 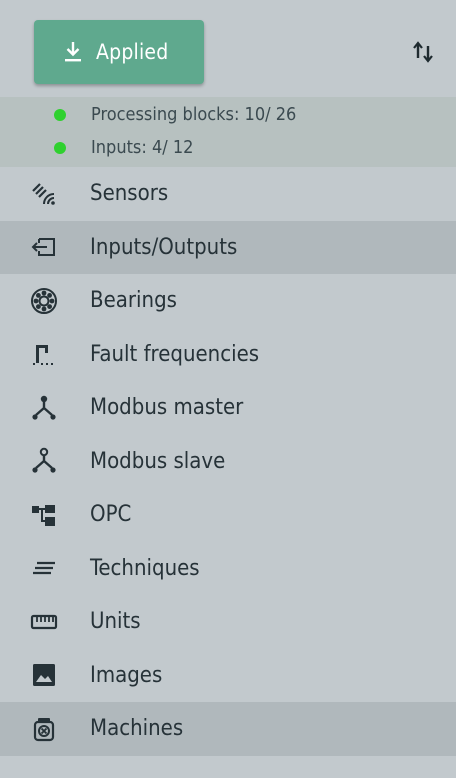 What do you see at coordinates (44, 622) in the screenshot?
I see `ruler-icon` at bounding box center [44, 622].